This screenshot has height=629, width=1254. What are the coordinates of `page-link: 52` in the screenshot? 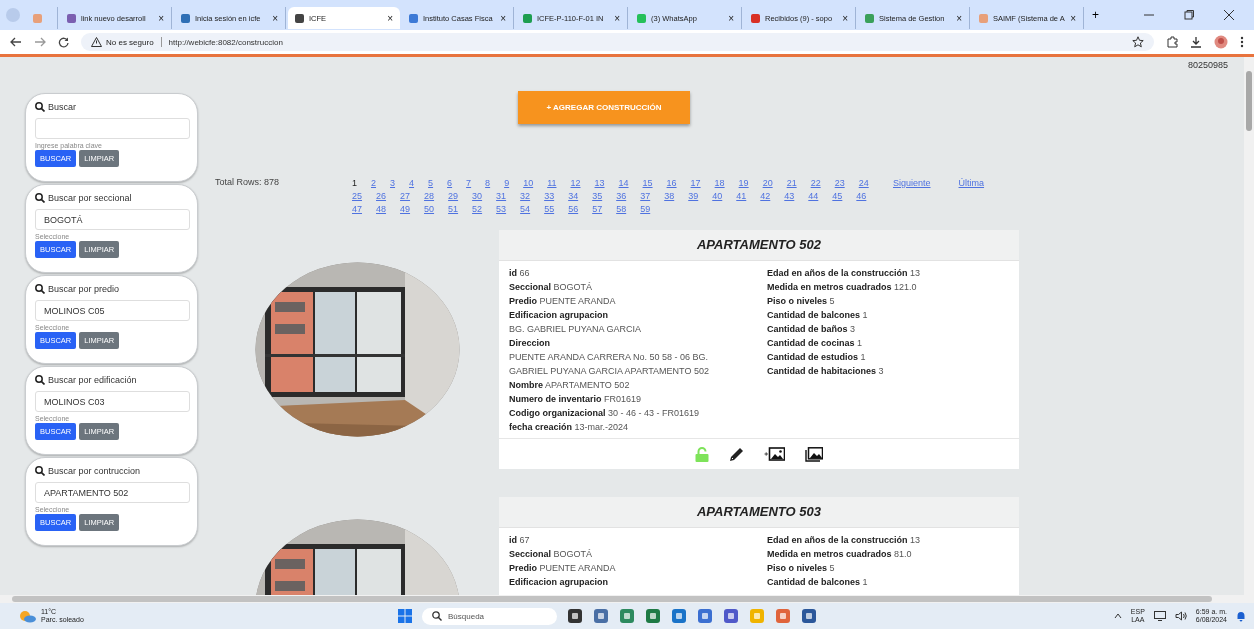 It's located at (477, 209).